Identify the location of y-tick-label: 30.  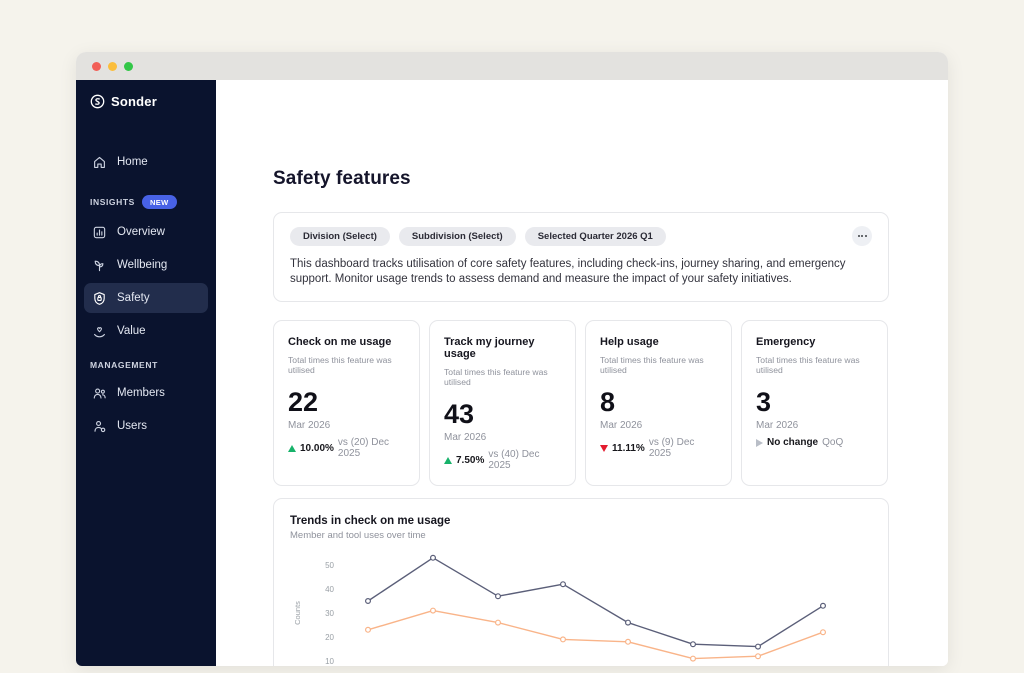
(329, 613).